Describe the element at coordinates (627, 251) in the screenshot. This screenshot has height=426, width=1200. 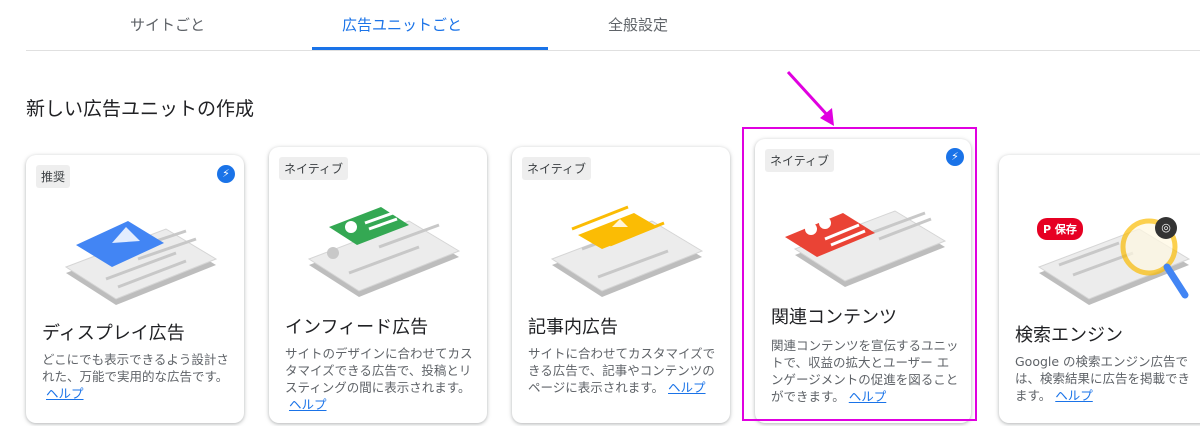
I see `inarticle-ad-illustration` at that location.